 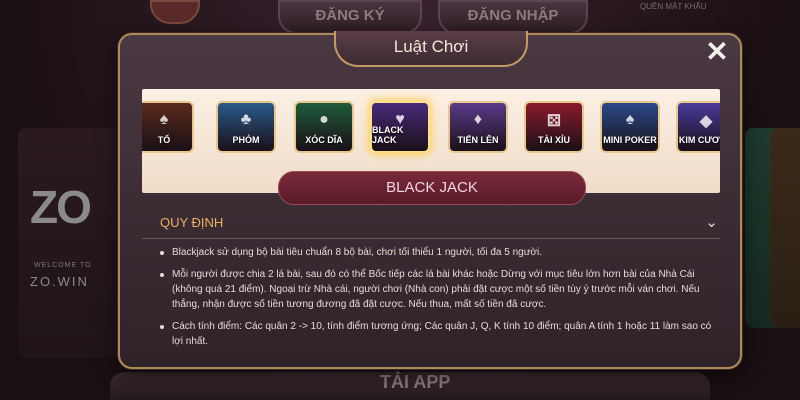 I want to click on game-tile-label: MINI POKER, so click(x=630, y=140).